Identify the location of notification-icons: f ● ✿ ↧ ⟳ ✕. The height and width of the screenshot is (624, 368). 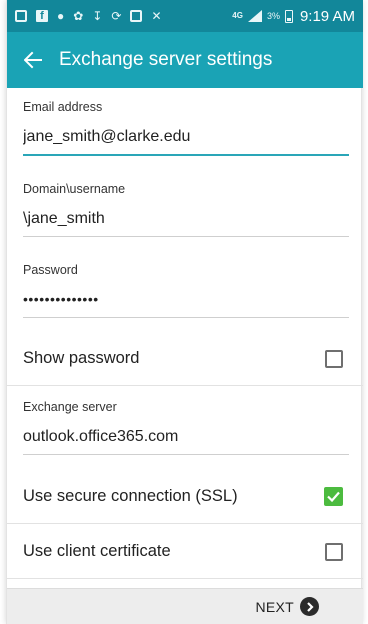
(123, 16).